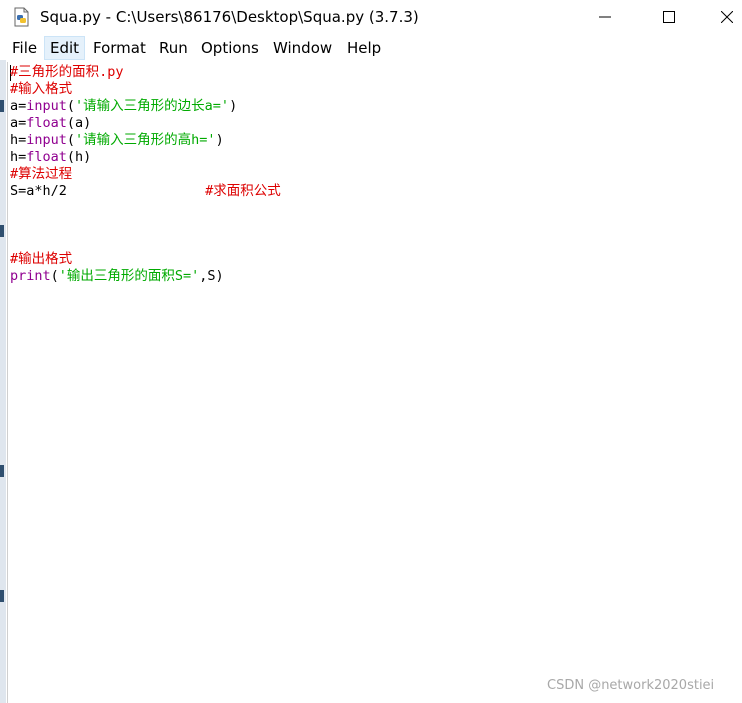 Image resolution: width=742 pixels, height=703 pixels. I want to click on menu-window: Window, so click(302, 48).